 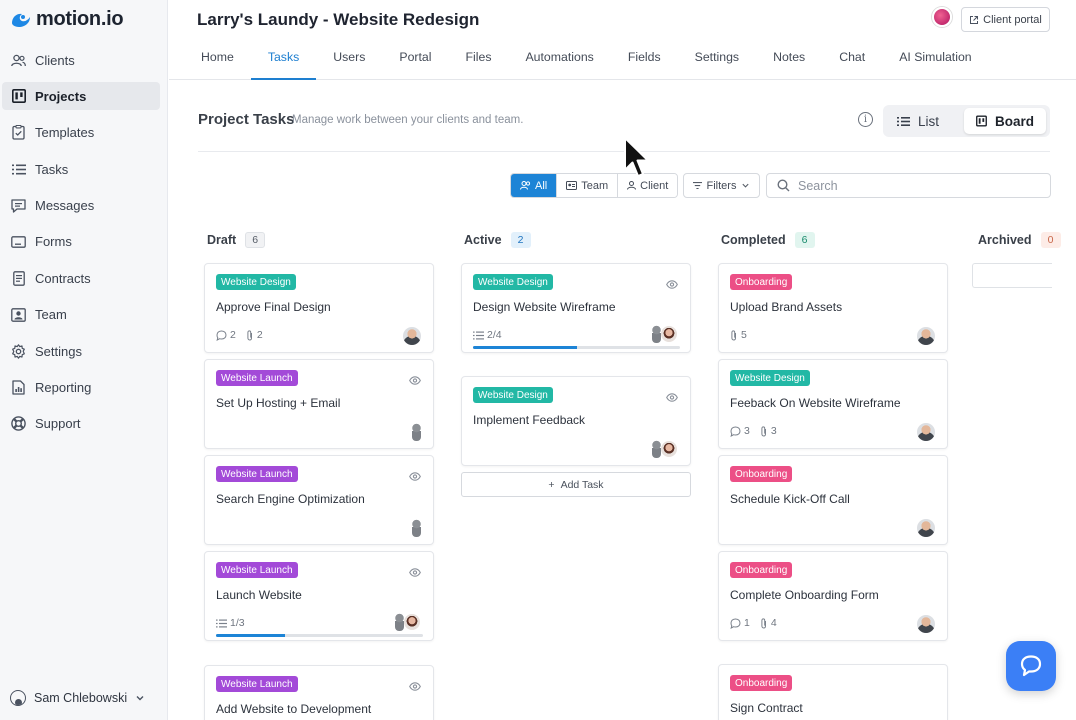 What do you see at coordinates (21, 20) in the screenshot?
I see `motion-logo-icon` at bounding box center [21, 20].